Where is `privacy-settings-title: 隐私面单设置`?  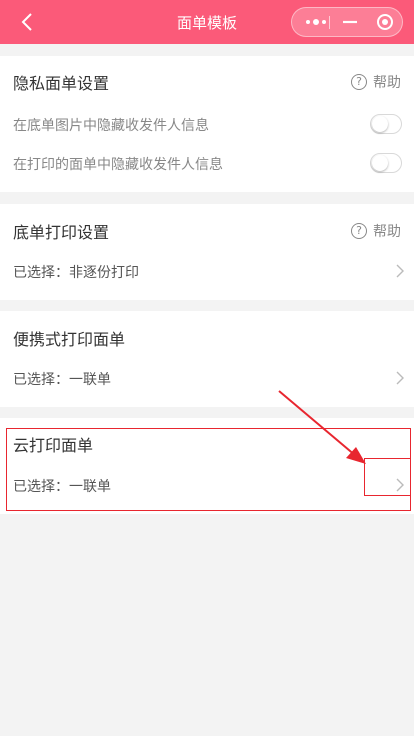 privacy-settings-title: 隐私面单设置 is located at coordinates (61, 83).